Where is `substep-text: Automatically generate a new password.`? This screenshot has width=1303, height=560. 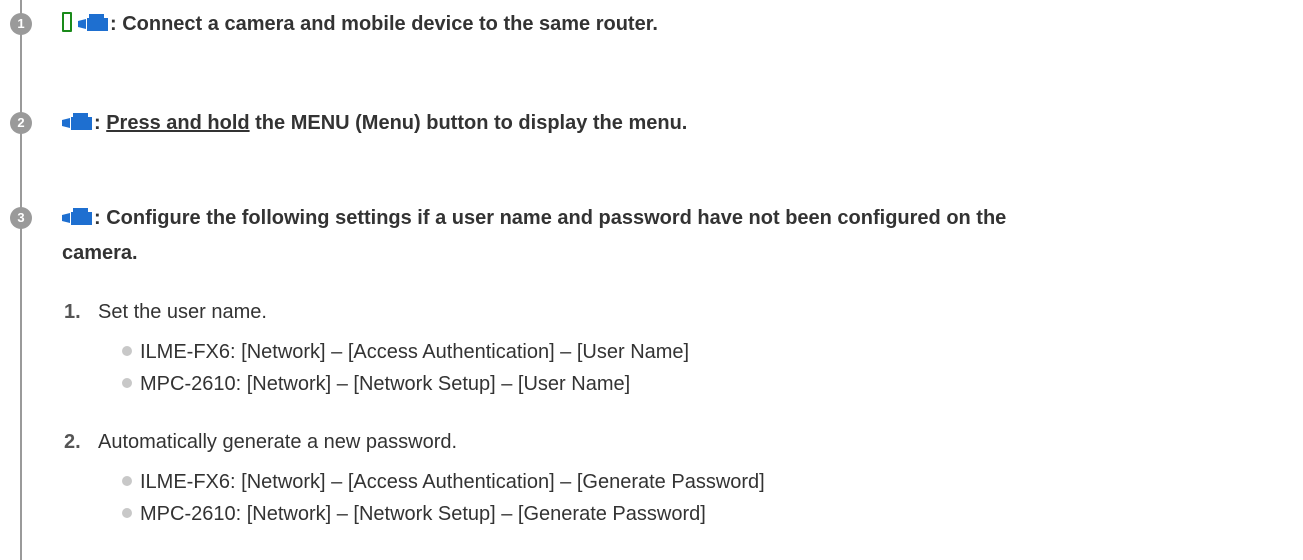
substep-text: Automatically generate a new password. is located at coordinates (278, 442).